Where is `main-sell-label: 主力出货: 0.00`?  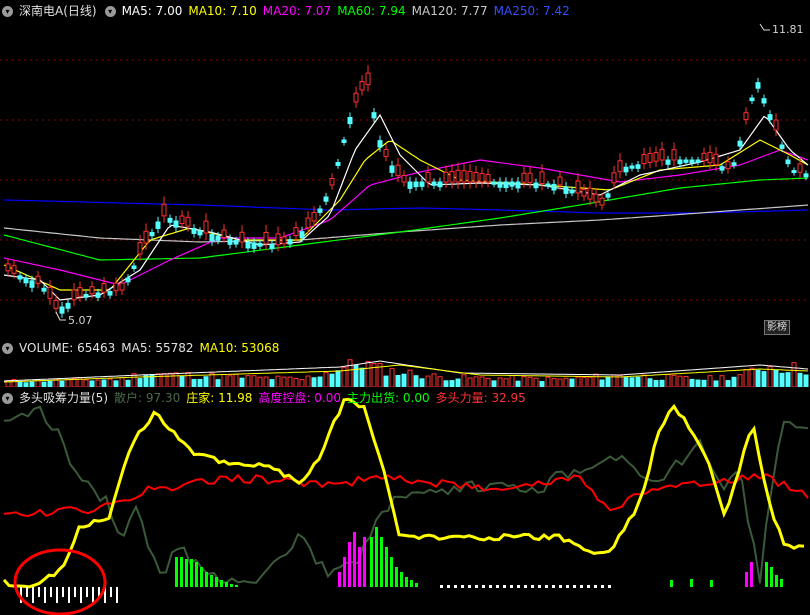
main-sell-label: 主力出货: 0.00 is located at coordinates (388, 398).